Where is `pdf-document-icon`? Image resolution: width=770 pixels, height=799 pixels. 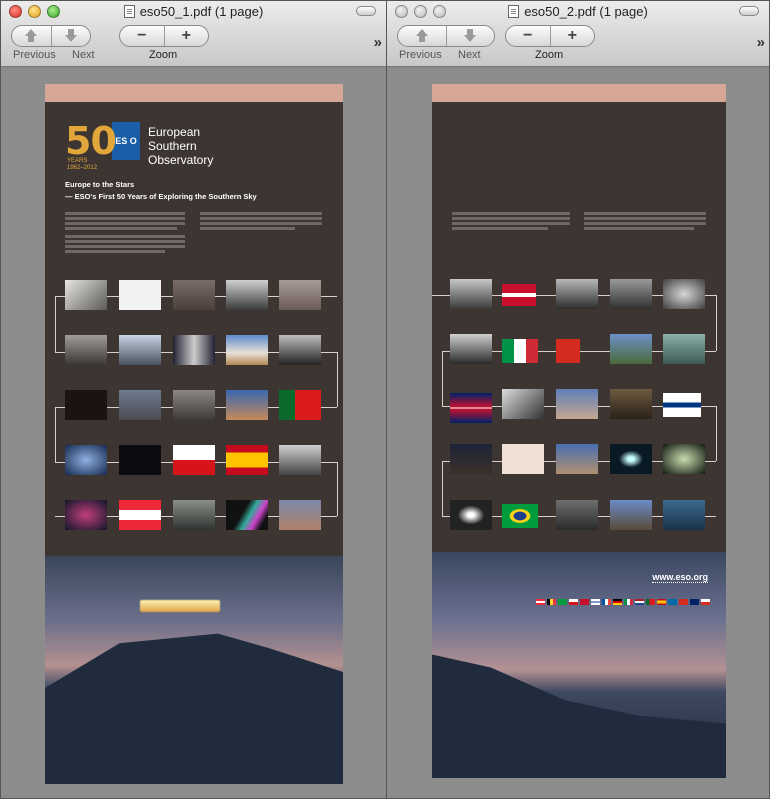 pdf-document-icon is located at coordinates (514, 11).